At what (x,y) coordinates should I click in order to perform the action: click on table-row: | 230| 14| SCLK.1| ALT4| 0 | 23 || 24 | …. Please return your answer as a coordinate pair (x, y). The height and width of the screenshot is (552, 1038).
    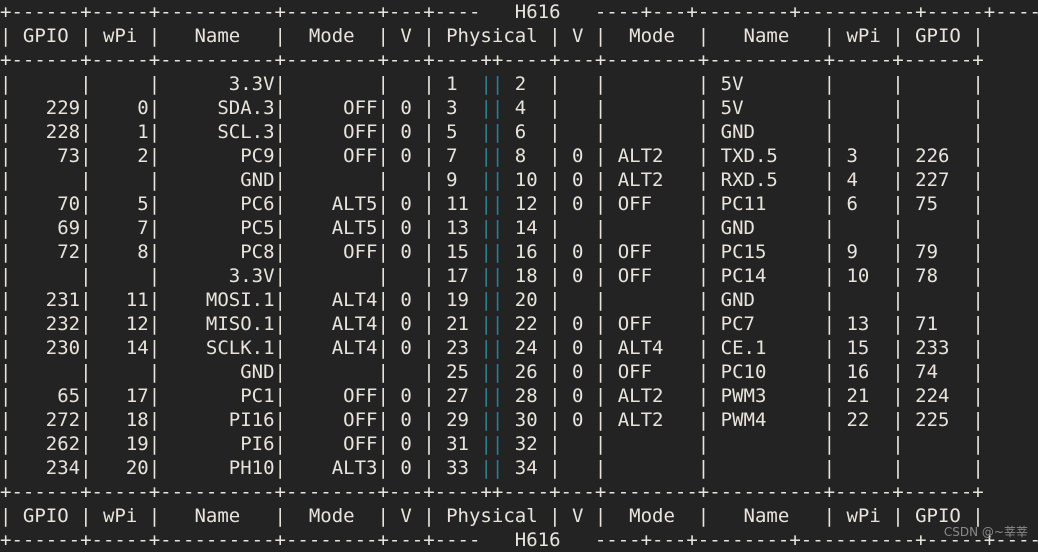
    Looking at the image, I should click on (492, 348).